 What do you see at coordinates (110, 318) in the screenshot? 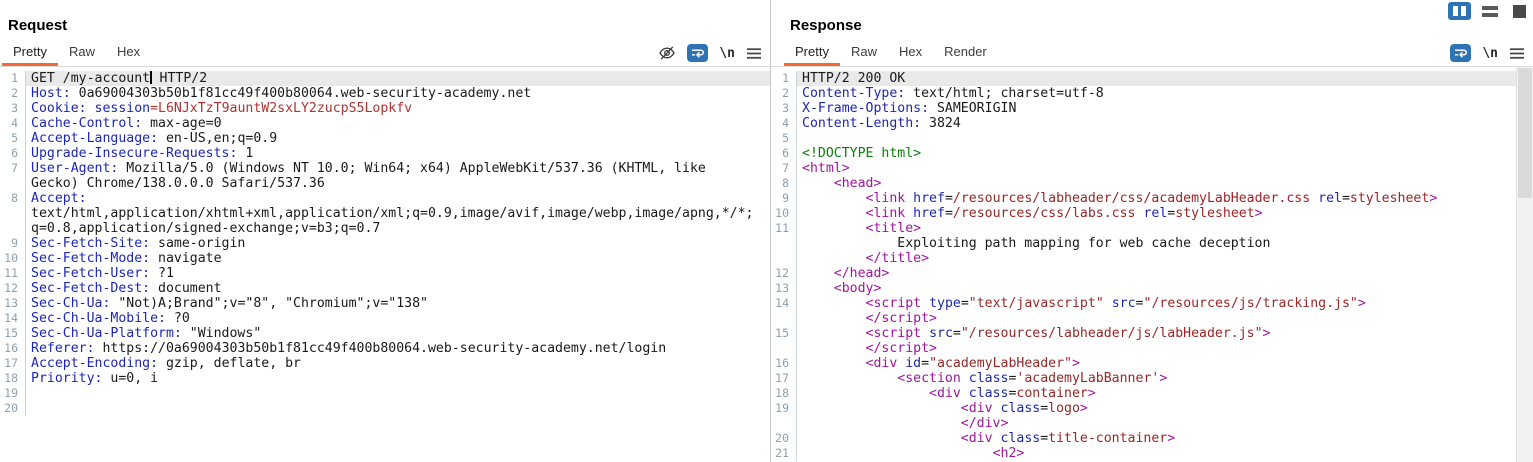
I see `code-text: Sec-Ch-Ua-Mobile: ?0` at bounding box center [110, 318].